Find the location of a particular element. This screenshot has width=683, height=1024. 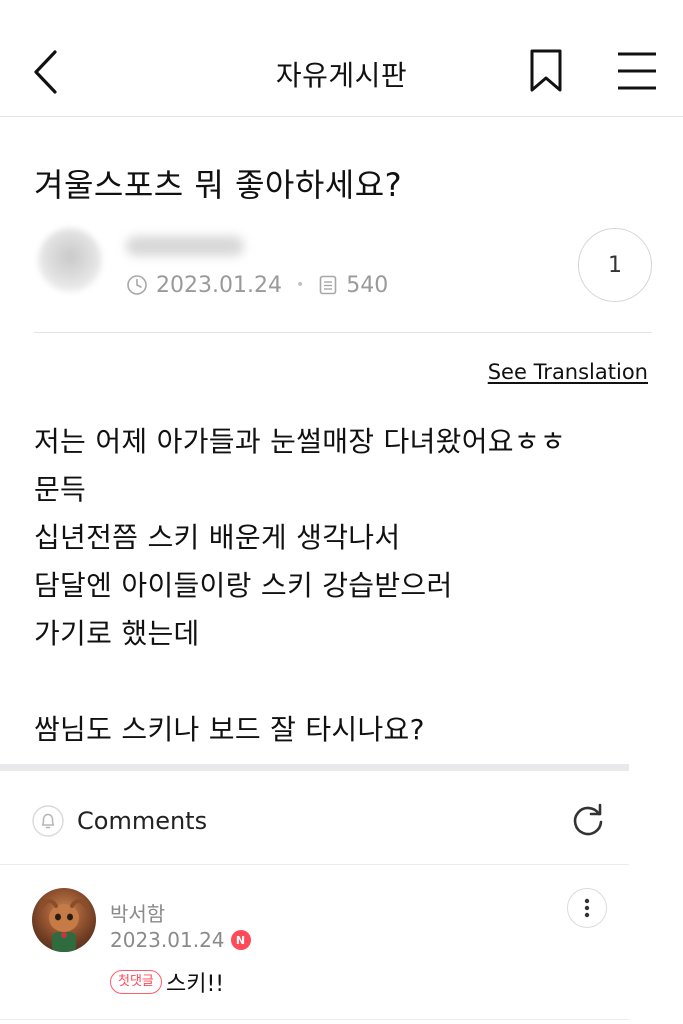

commenter-avatar is located at coordinates (64, 920).